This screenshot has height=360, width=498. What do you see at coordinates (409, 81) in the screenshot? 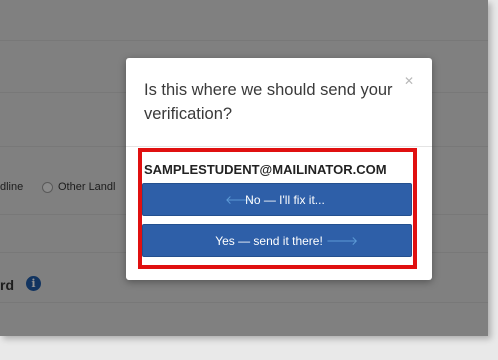
I see `close-icon: ✕` at bounding box center [409, 81].